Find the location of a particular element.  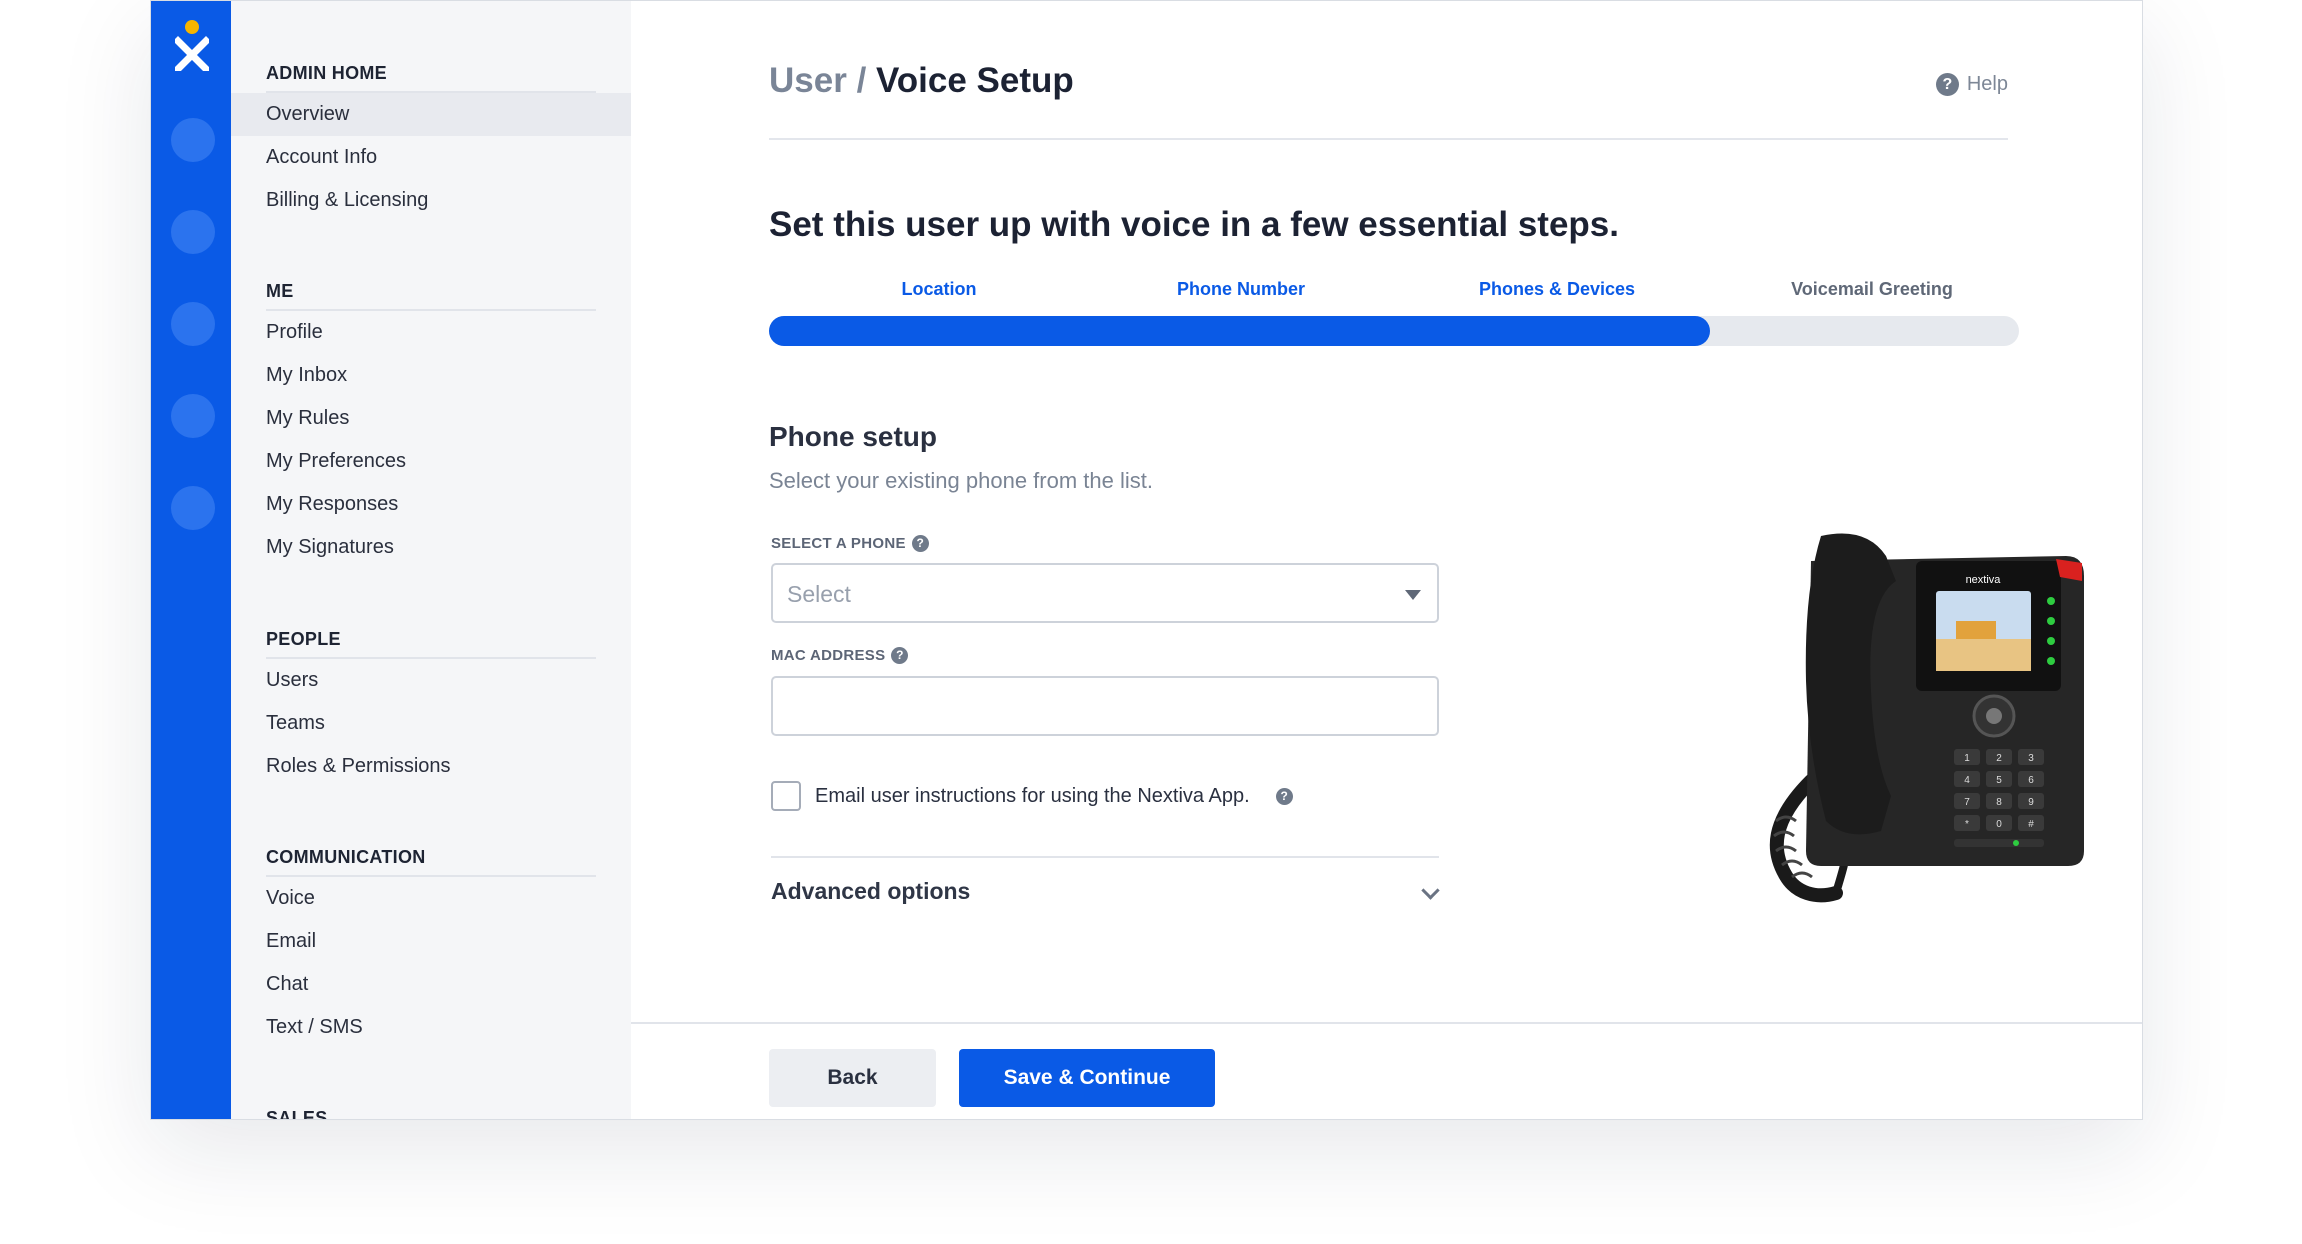

key-label: 0 is located at coordinates (1999, 824).